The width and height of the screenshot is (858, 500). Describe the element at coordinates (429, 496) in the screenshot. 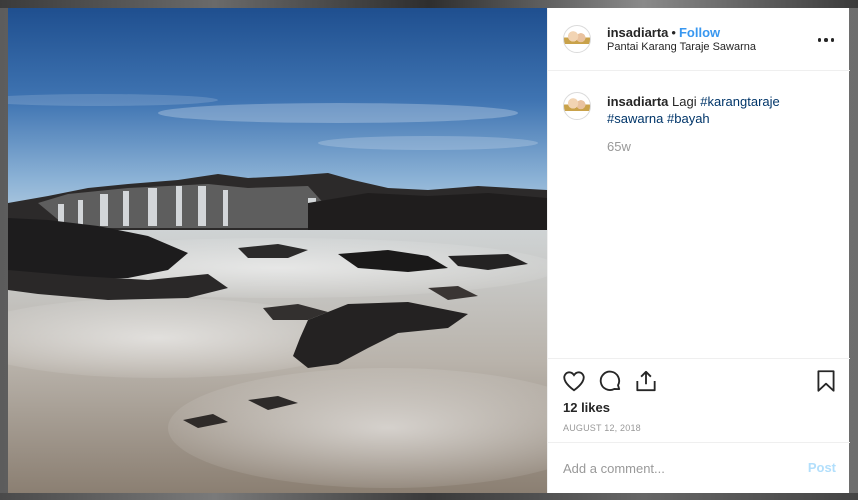

I see `backdrop-thumbnails-bottom` at that location.